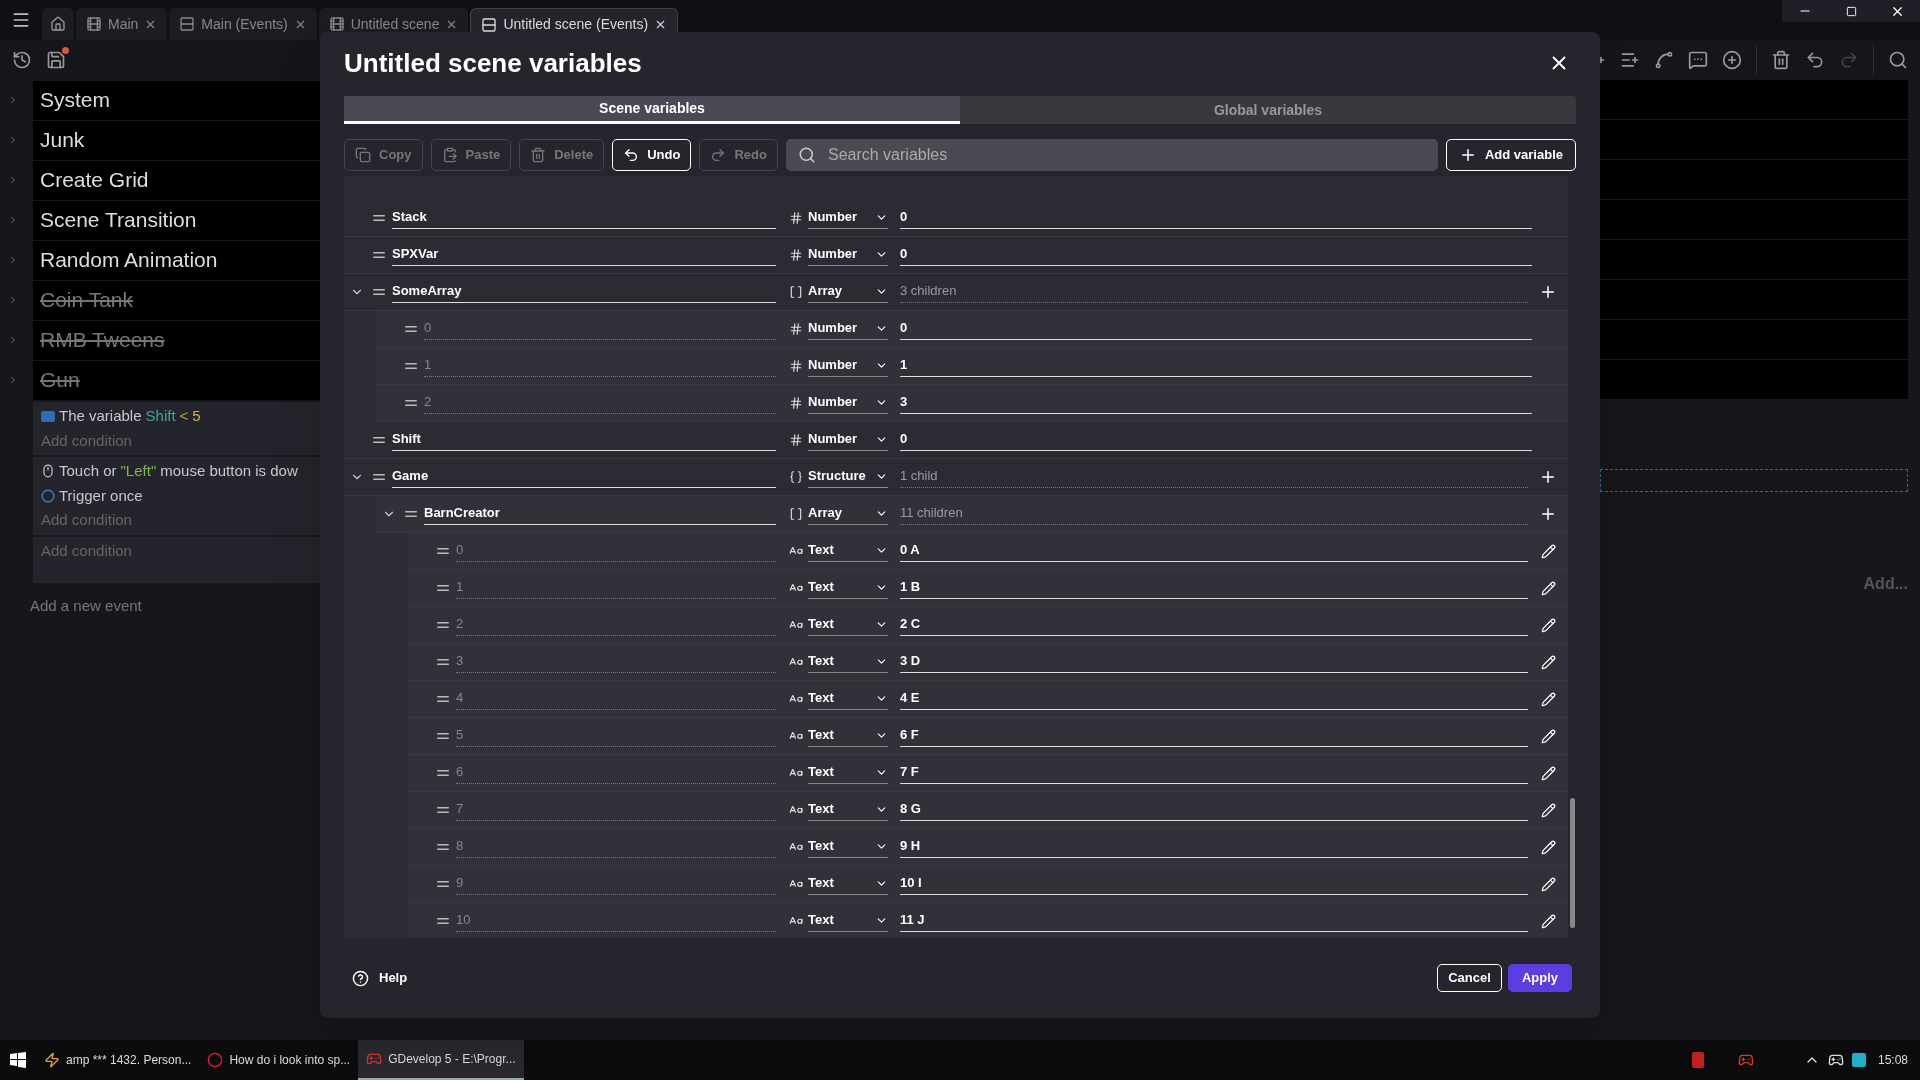 This screenshot has width=1920, height=1080. What do you see at coordinates (1572, 863) in the screenshot?
I see `scrollbar-thumb` at bounding box center [1572, 863].